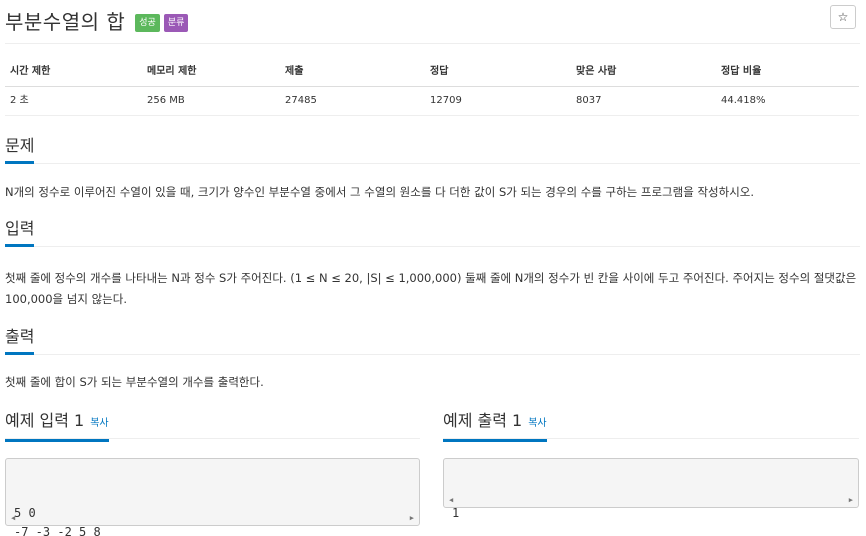 The width and height of the screenshot is (866, 536). What do you see at coordinates (20, 150) in the screenshot?
I see `description-title: 문제` at bounding box center [20, 150].